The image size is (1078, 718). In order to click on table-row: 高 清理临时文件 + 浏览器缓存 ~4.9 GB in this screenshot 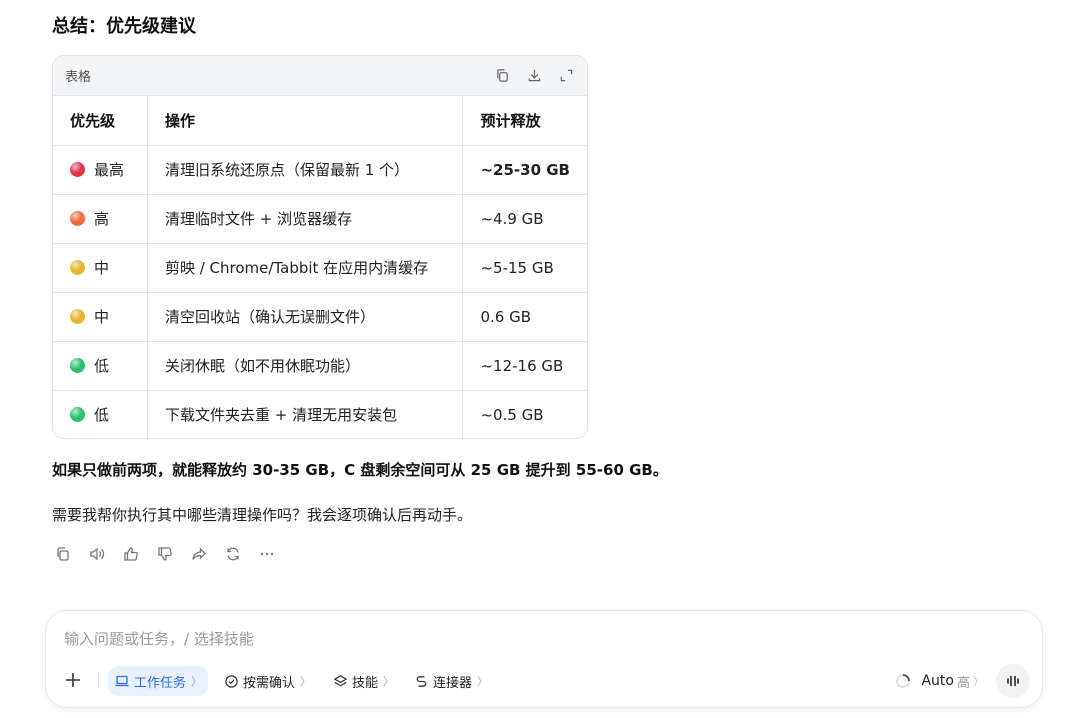, I will do `click(320, 219)`.